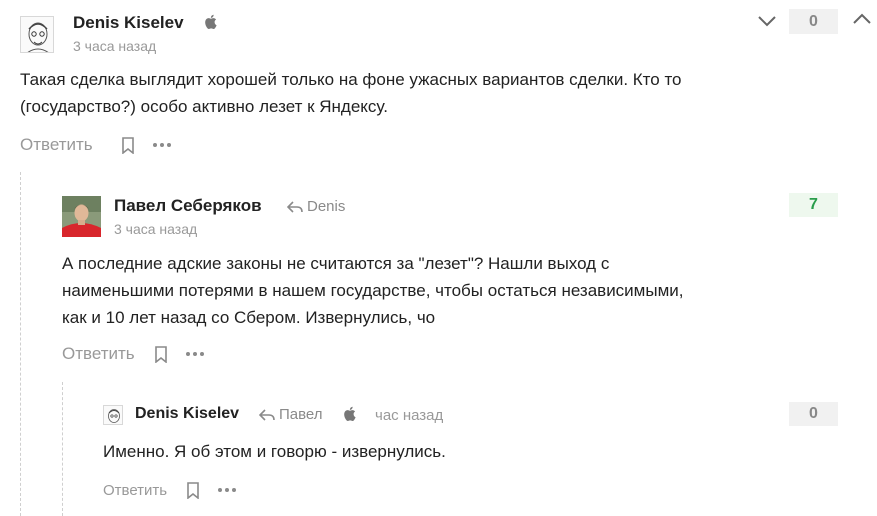  I want to click on reply-to-name: Павел, so click(301, 414).